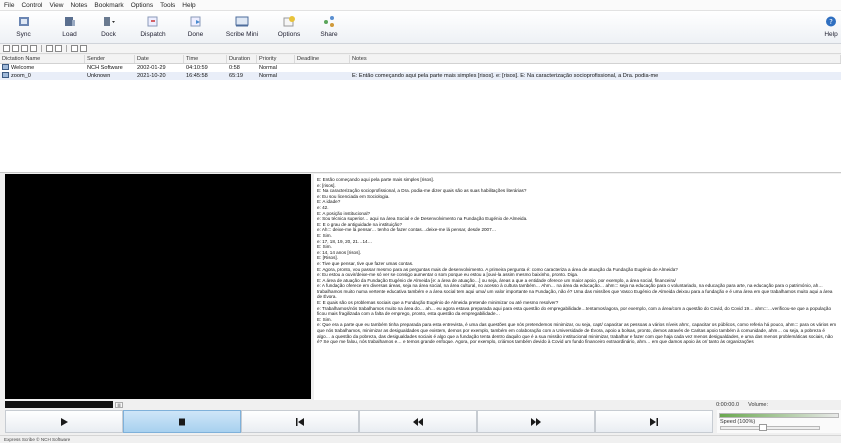 This screenshot has height=443, width=841. I want to click on list-view-icon, so click(49, 48).